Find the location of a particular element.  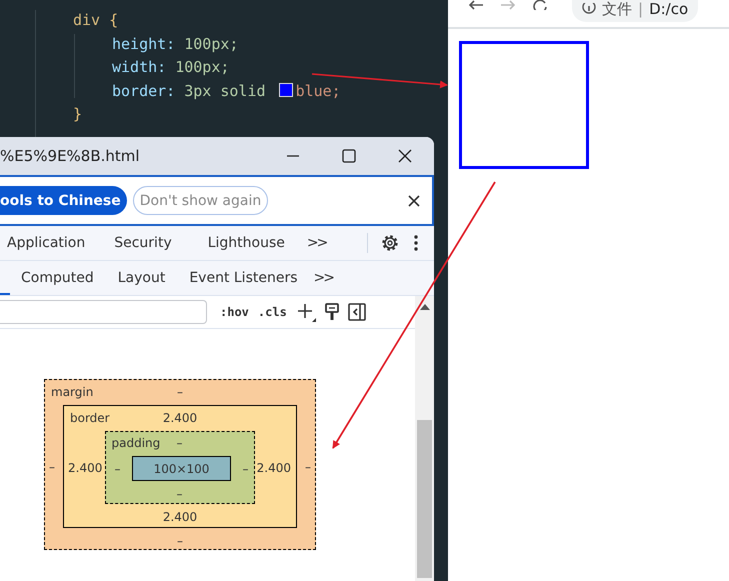

hover-state-toggle: :hov is located at coordinates (234, 312).